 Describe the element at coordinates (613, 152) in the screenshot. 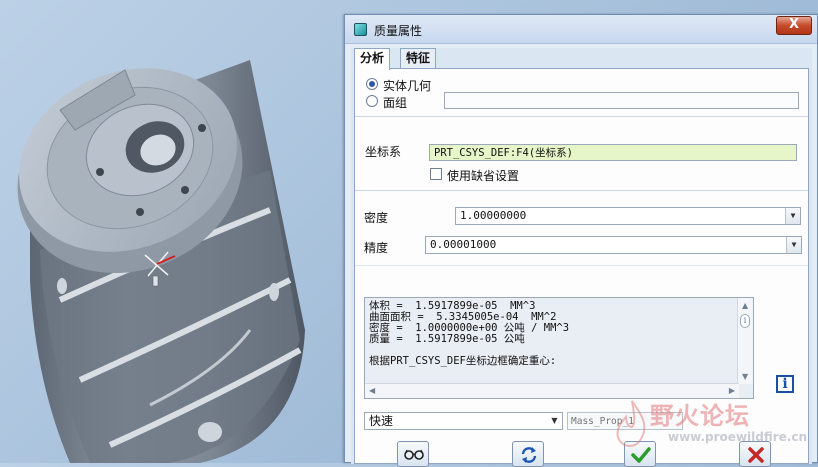

I see `csys-field: PRT_CSYS_DEF:F4(坐标系)` at that location.